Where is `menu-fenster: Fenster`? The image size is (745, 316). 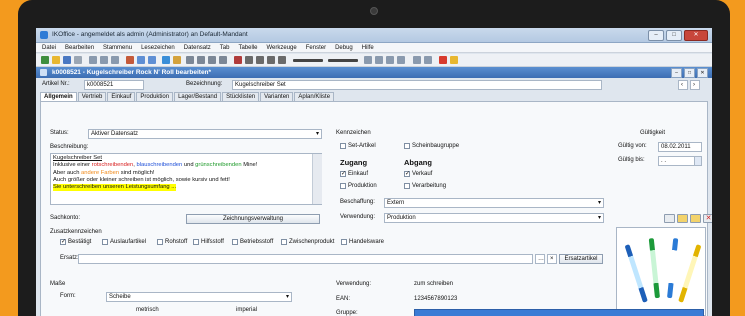 menu-fenster: Fenster is located at coordinates (316, 47).